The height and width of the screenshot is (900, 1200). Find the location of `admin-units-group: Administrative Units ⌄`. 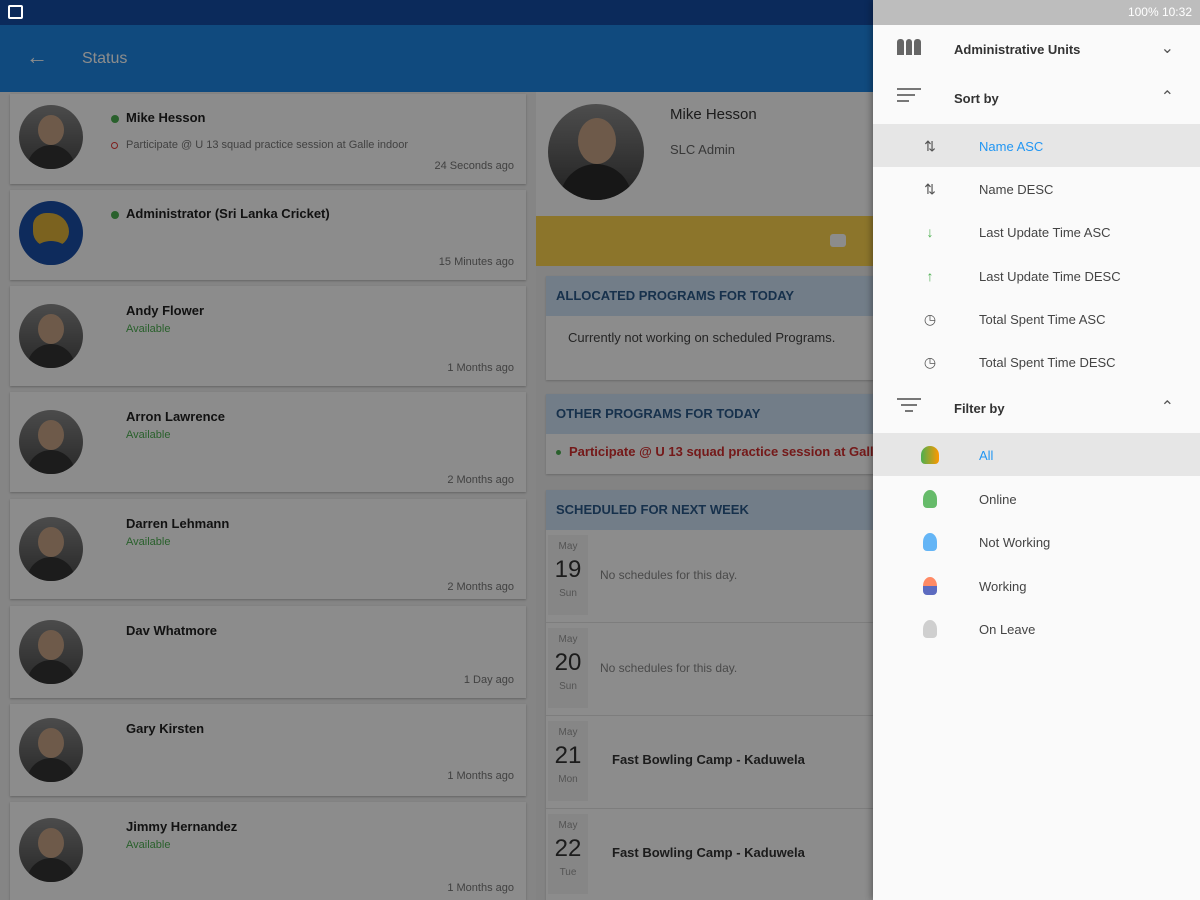

admin-units-group: Administrative Units ⌄ is located at coordinates (1036, 49).